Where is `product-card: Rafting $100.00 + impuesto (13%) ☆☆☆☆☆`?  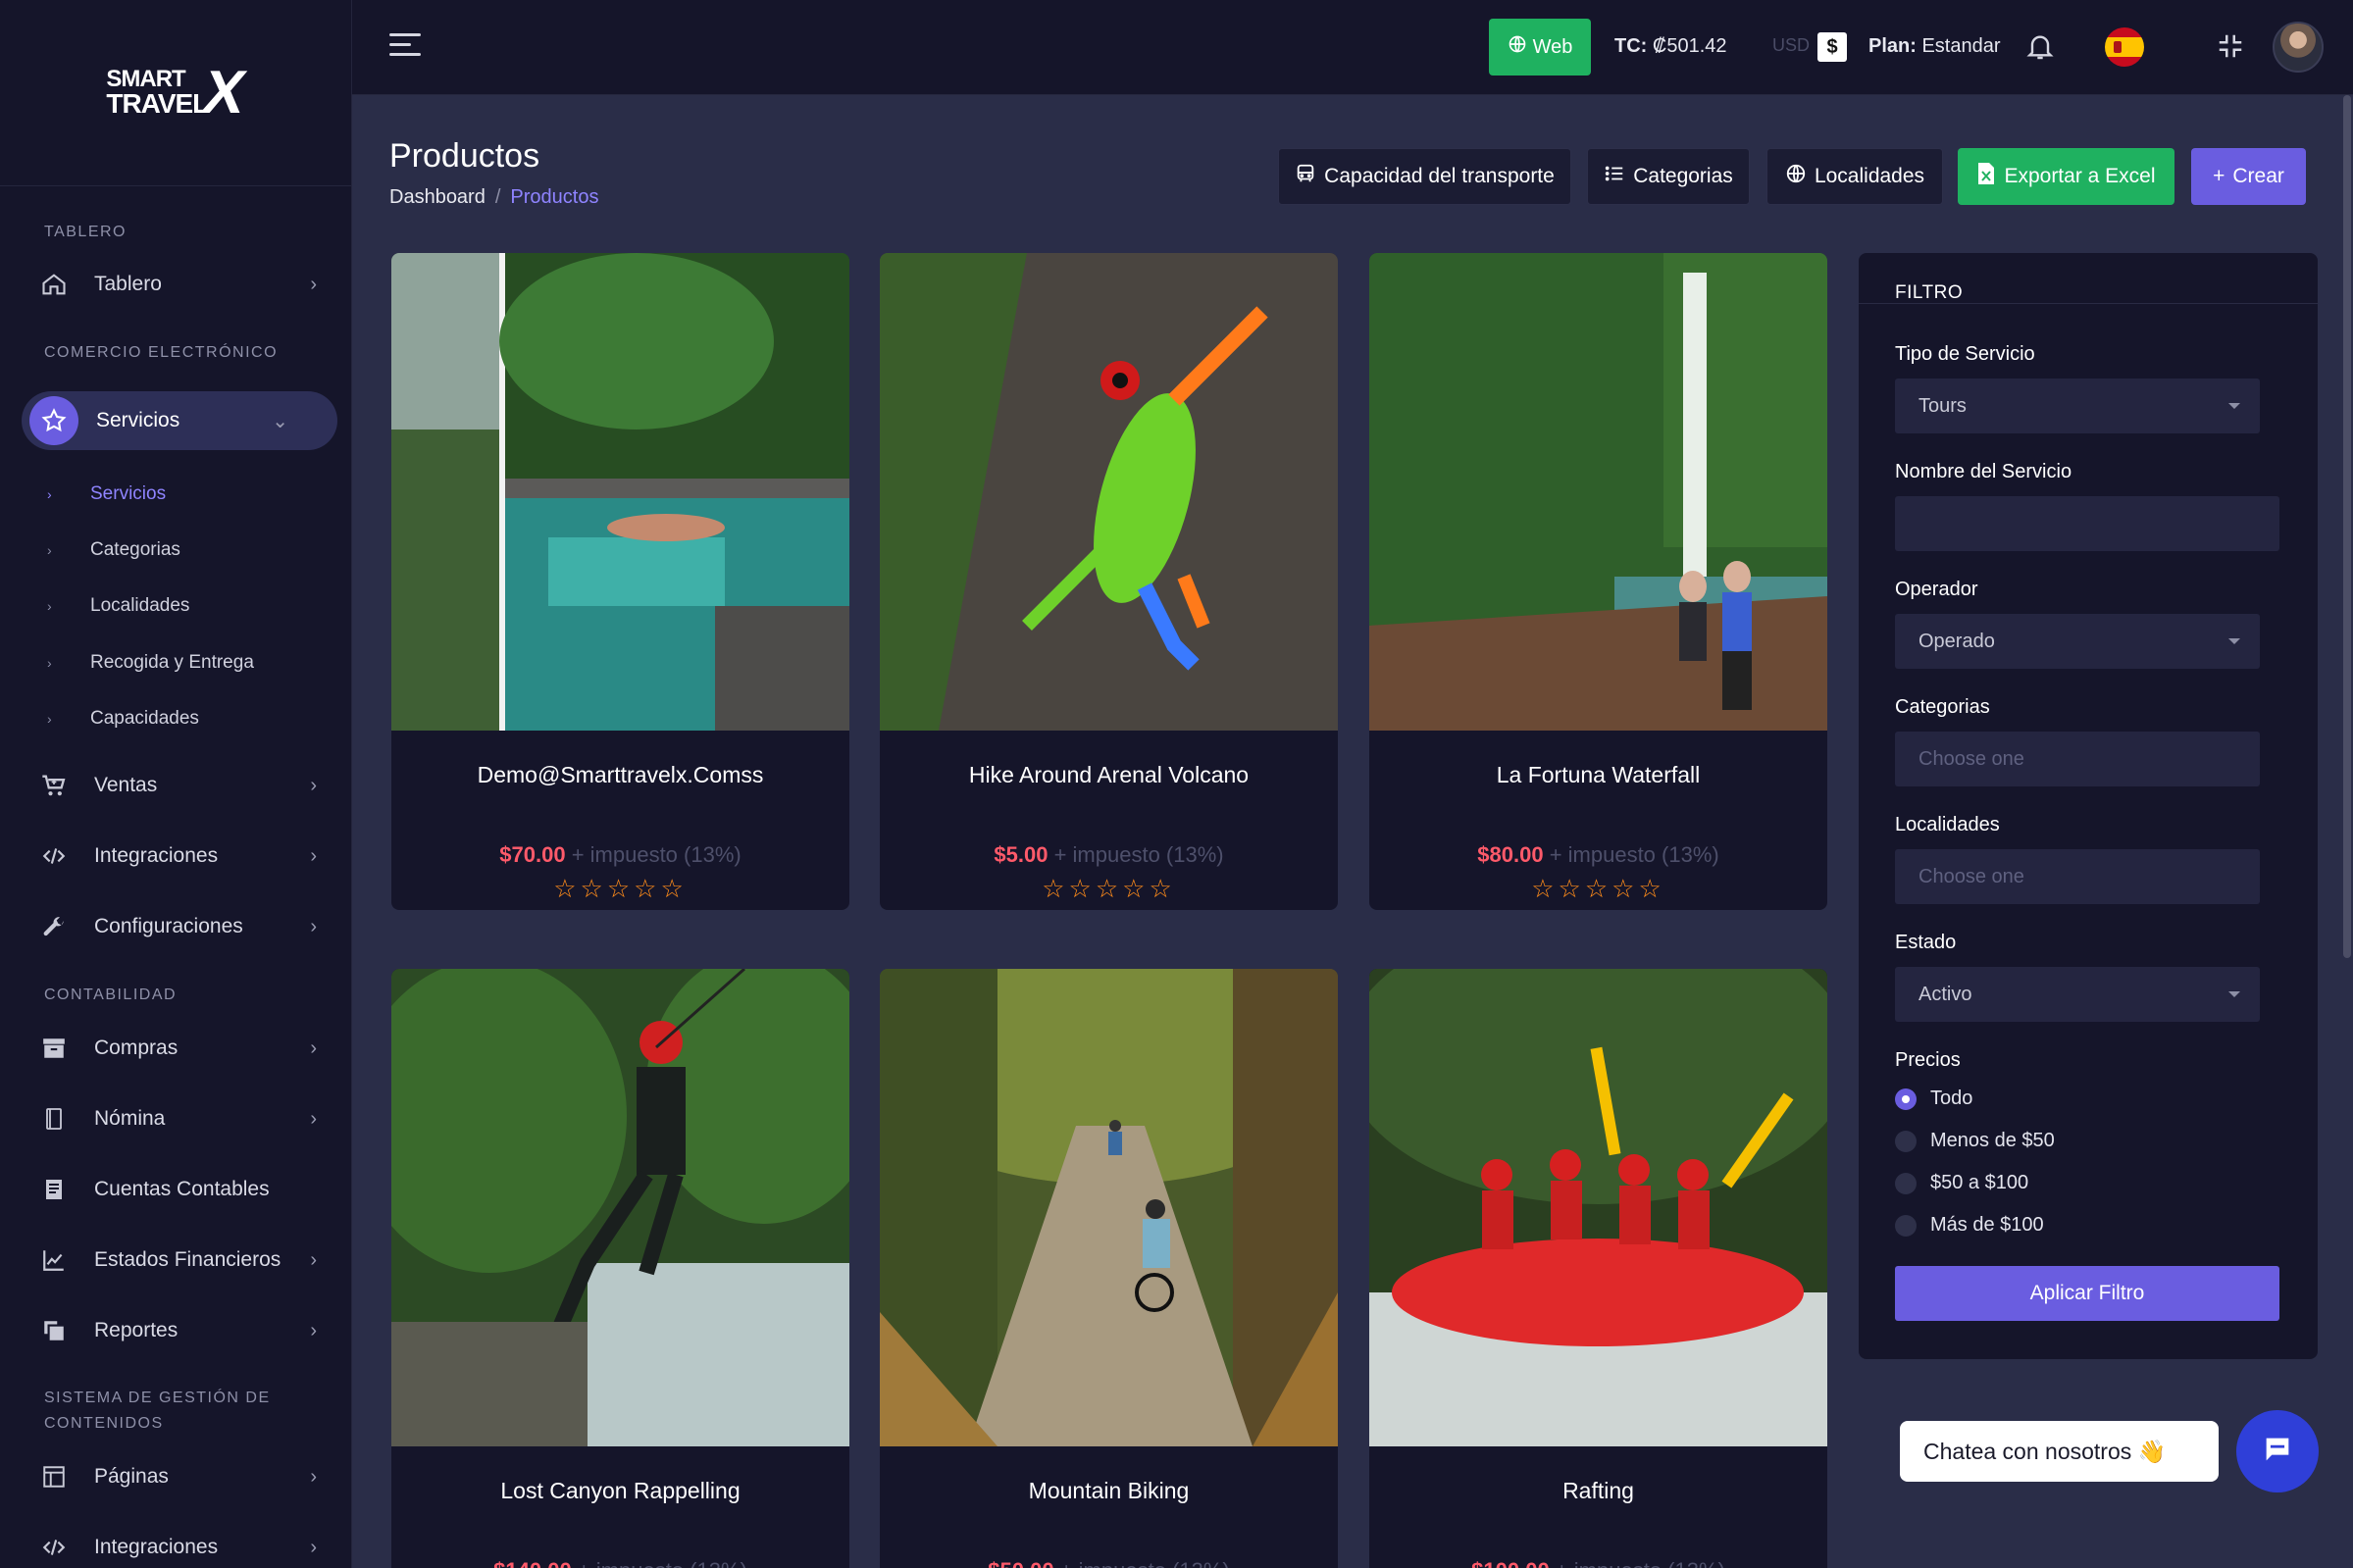
product-card: Rafting $100.00 + impuesto (13%) ☆☆☆☆☆ is located at coordinates (1598, 1268).